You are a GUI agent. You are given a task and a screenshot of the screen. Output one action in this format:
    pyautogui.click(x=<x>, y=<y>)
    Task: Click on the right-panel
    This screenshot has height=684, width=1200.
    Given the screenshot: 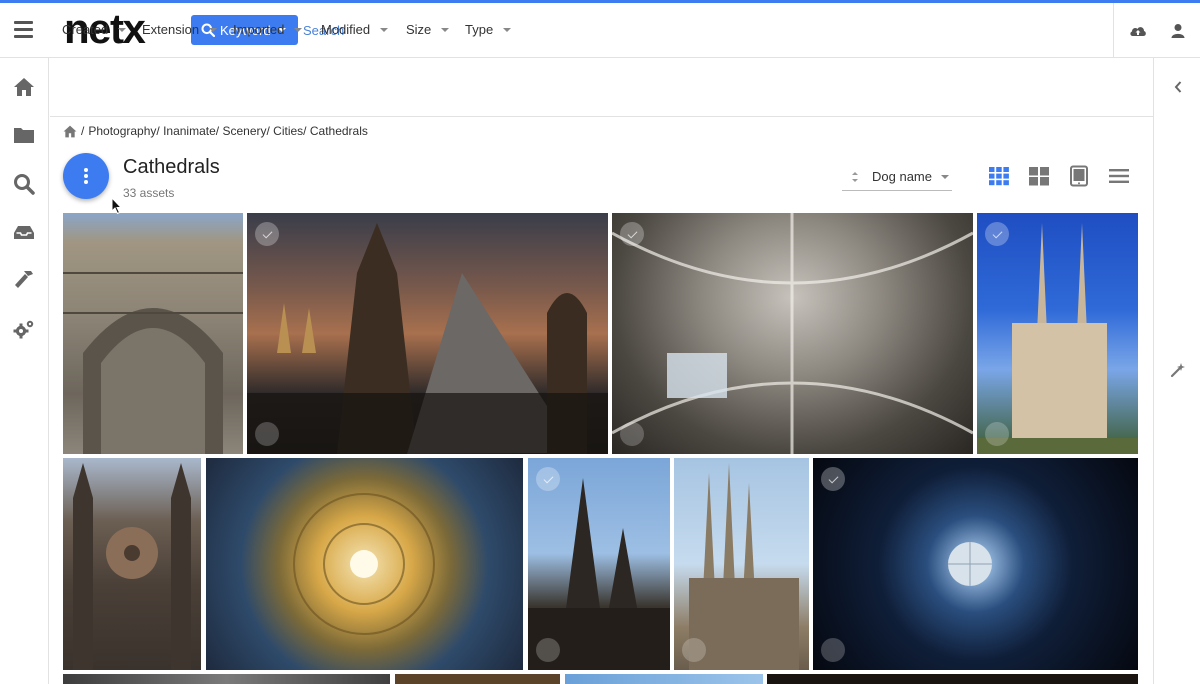 What is the action you would take?
    pyautogui.click(x=1176, y=371)
    